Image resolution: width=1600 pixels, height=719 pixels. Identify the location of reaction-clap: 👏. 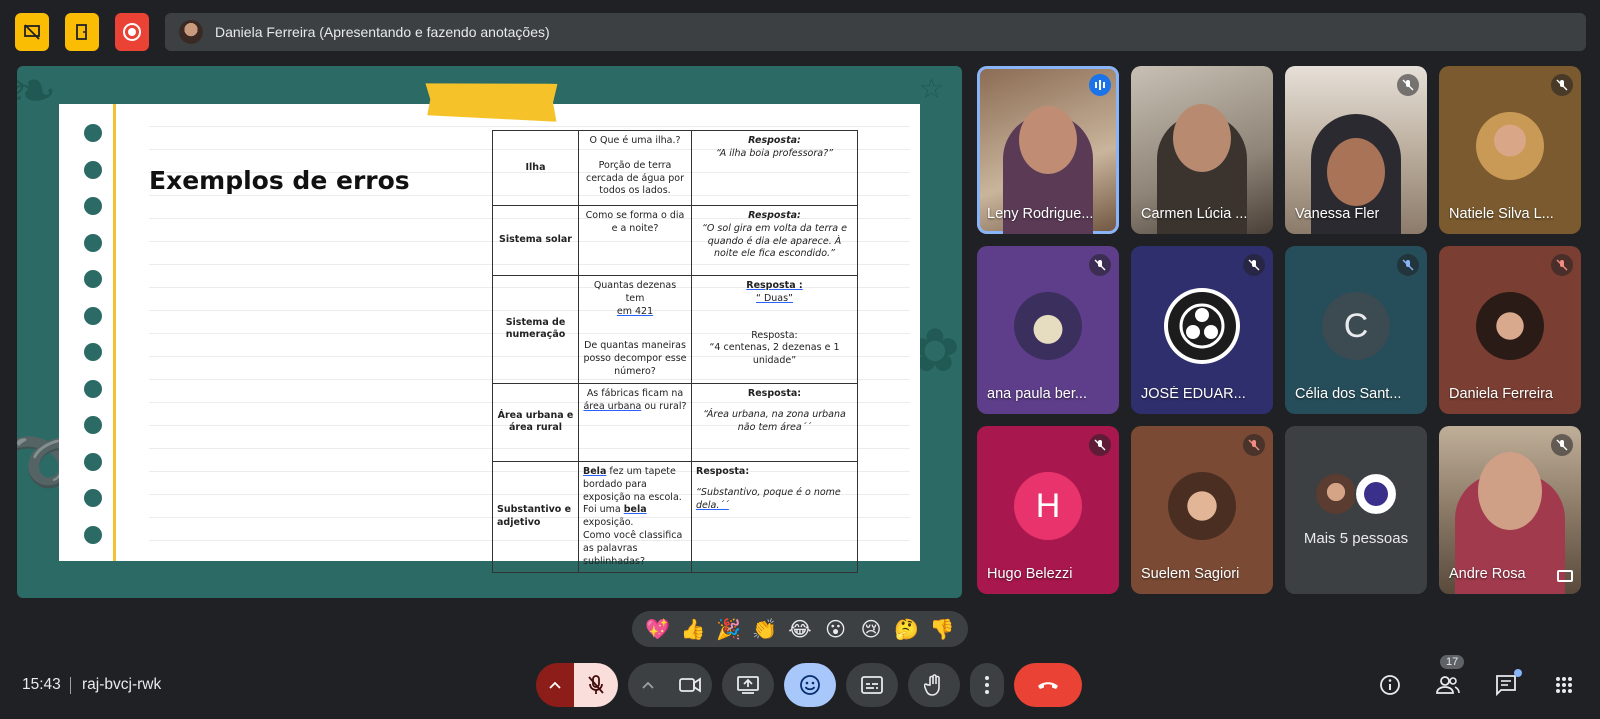
(764, 629).